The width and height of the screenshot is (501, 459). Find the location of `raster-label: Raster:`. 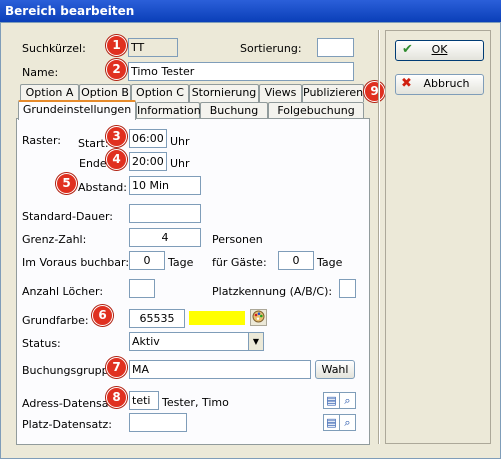

raster-label: Raster: is located at coordinates (41, 140).